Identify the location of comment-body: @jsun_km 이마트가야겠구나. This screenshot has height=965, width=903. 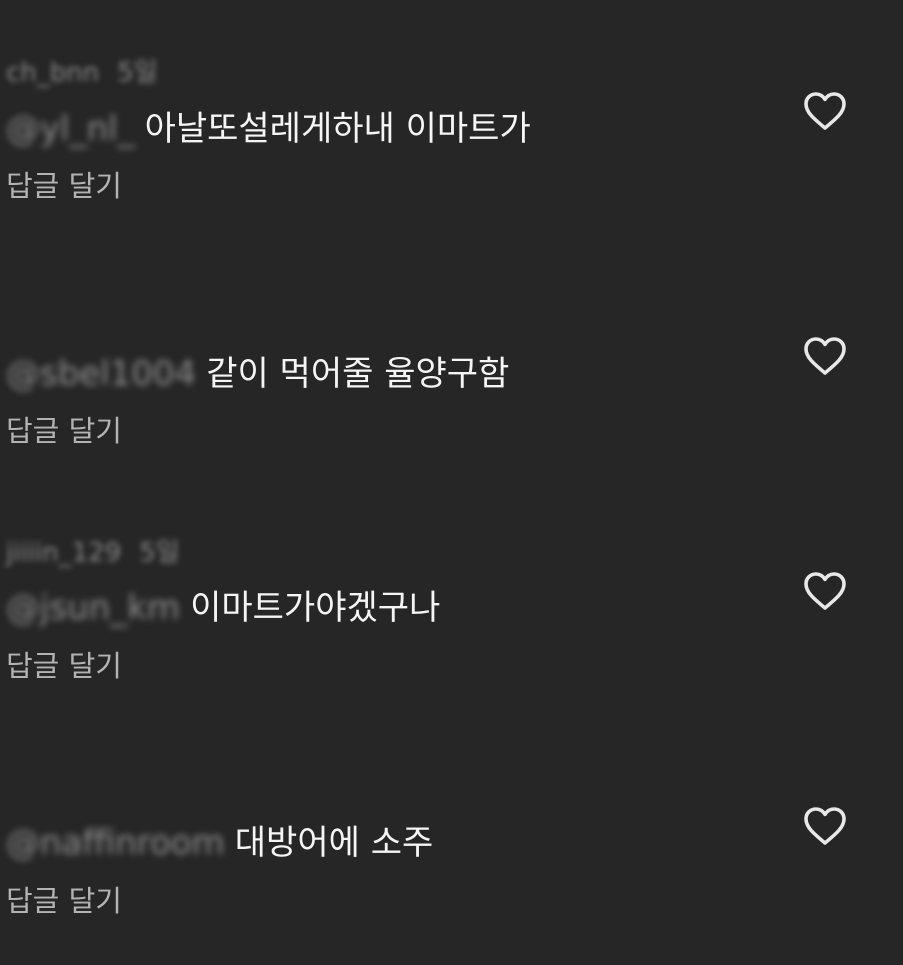
(223, 608).